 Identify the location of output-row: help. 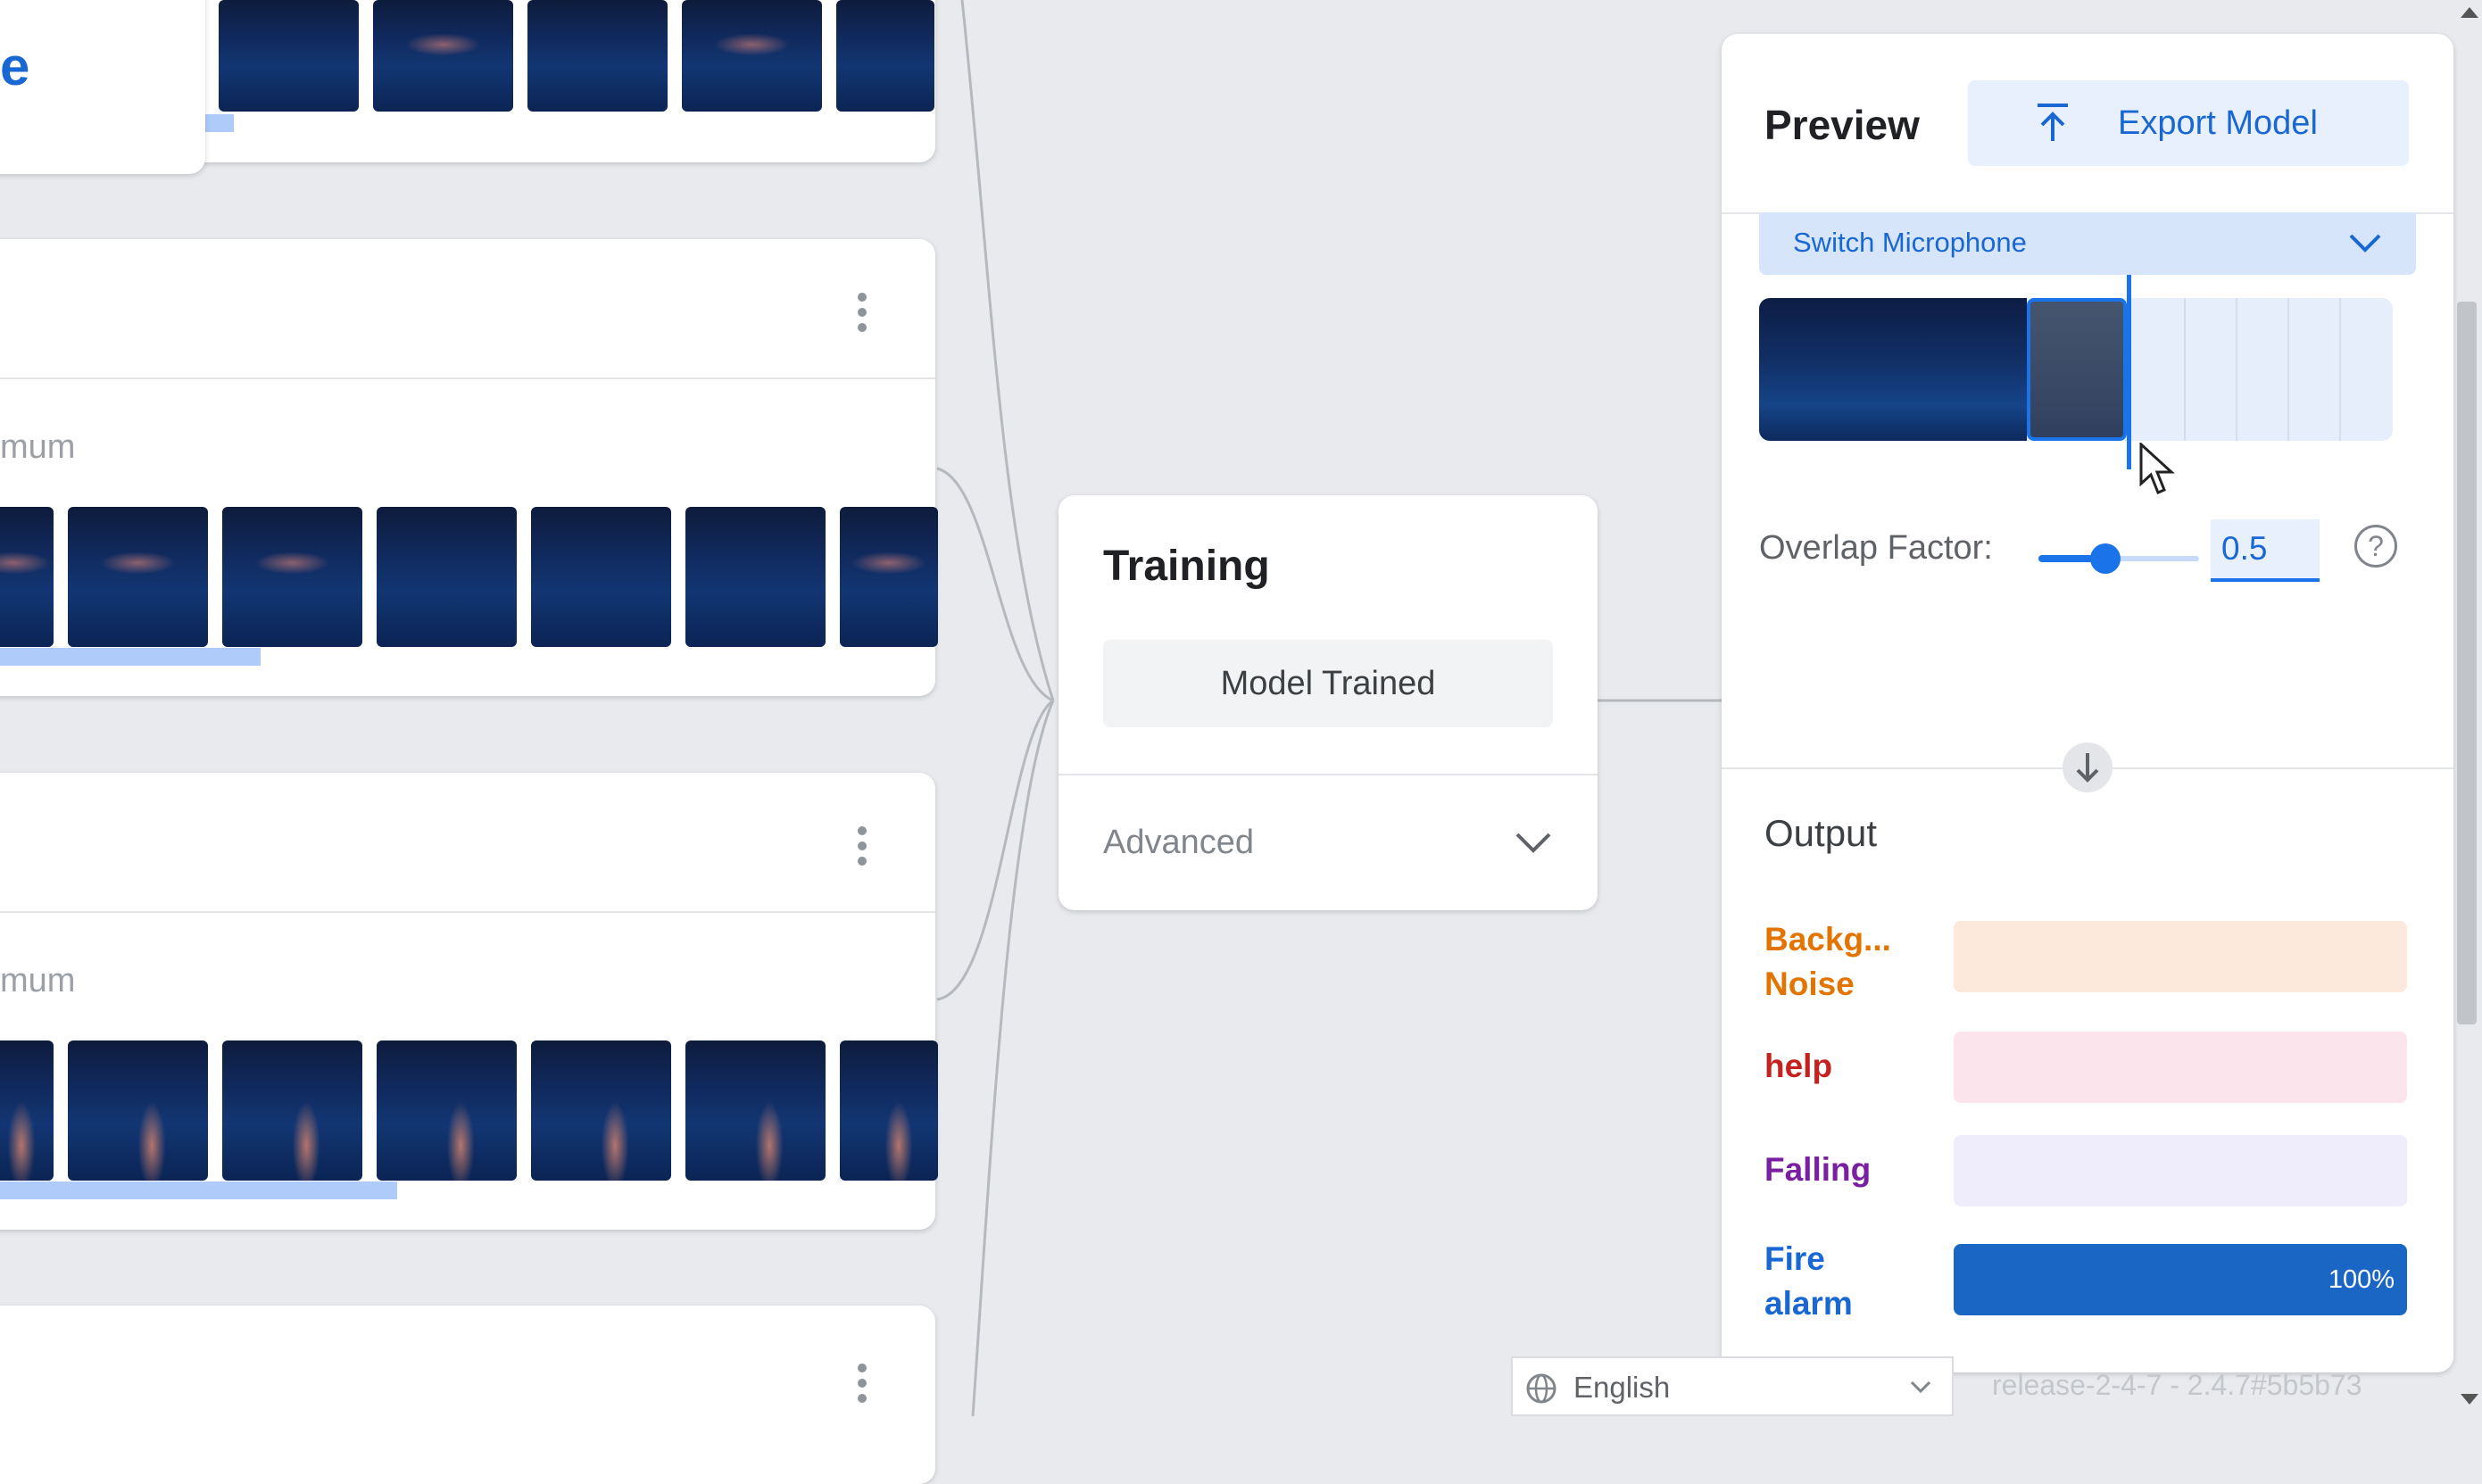
(2094, 1072).